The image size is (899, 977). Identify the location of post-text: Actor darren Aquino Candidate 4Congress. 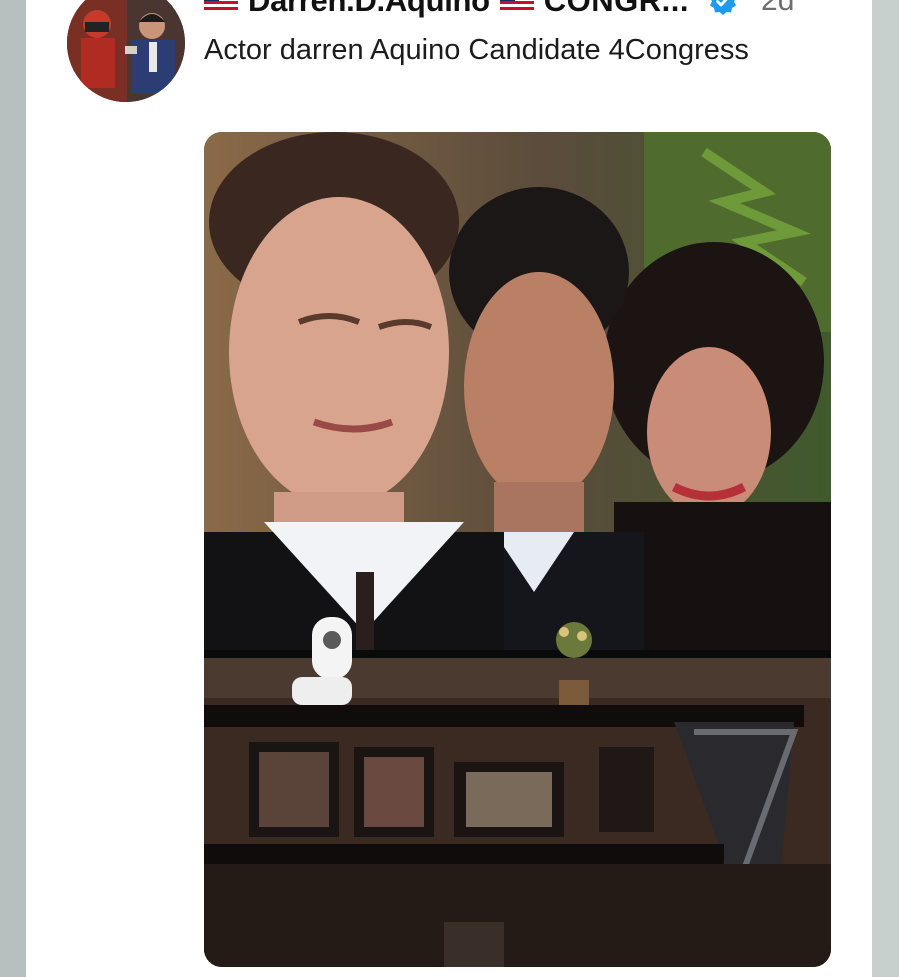
(476, 50).